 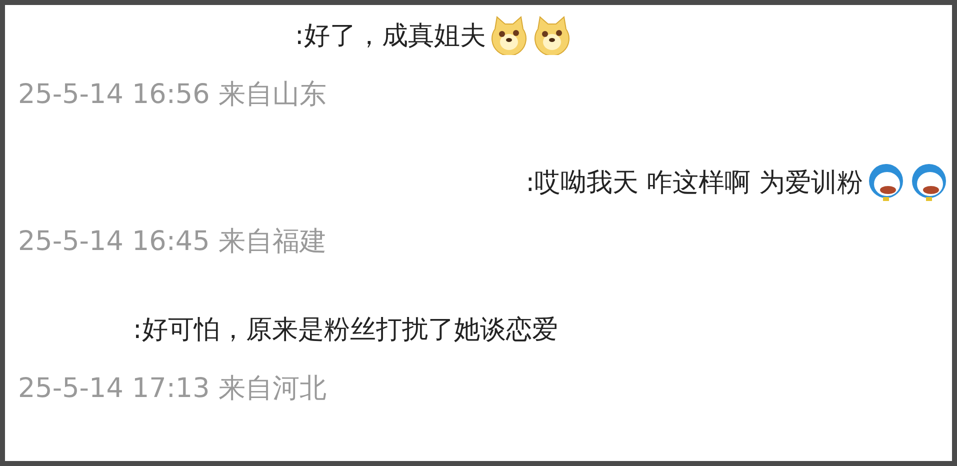 What do you see at coordinates (390, 36) in the screenshot?
I see `comment-text: :好了，成真姐夫` at bounding box center [390, 36].